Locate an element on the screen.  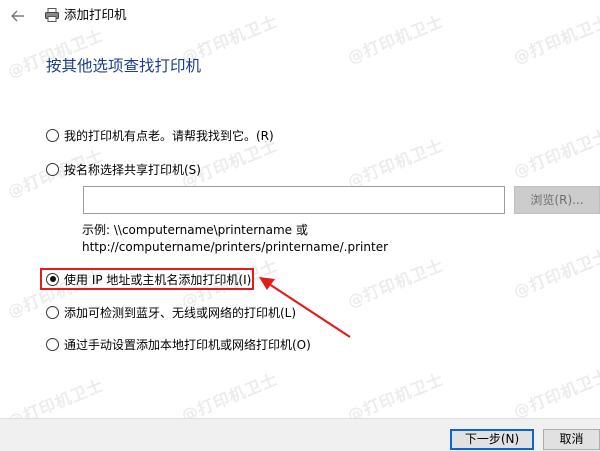
option-label: 我的打印机有点老。请帮我找到它。(R) is located at coordinates (169, 135).